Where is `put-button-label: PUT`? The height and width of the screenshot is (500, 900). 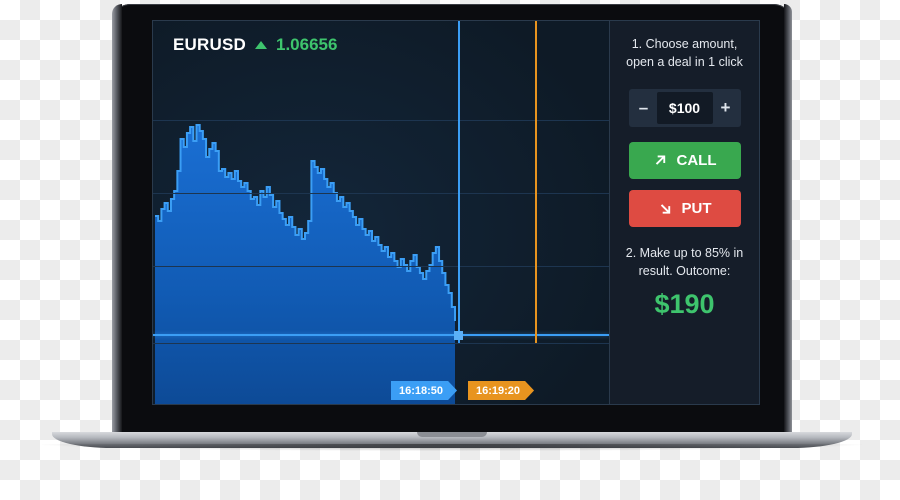
put-button-label: PUT is located at coordinates (696, 208).